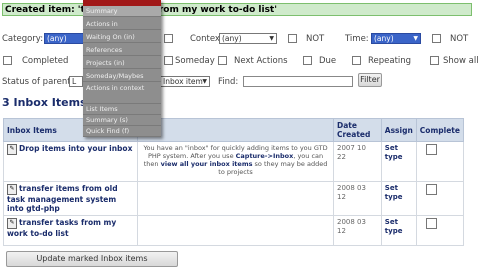 Image resolution: width=480 pixels, height=270 pixels. I want to click on col-complete: Complete, so click(440, 130).